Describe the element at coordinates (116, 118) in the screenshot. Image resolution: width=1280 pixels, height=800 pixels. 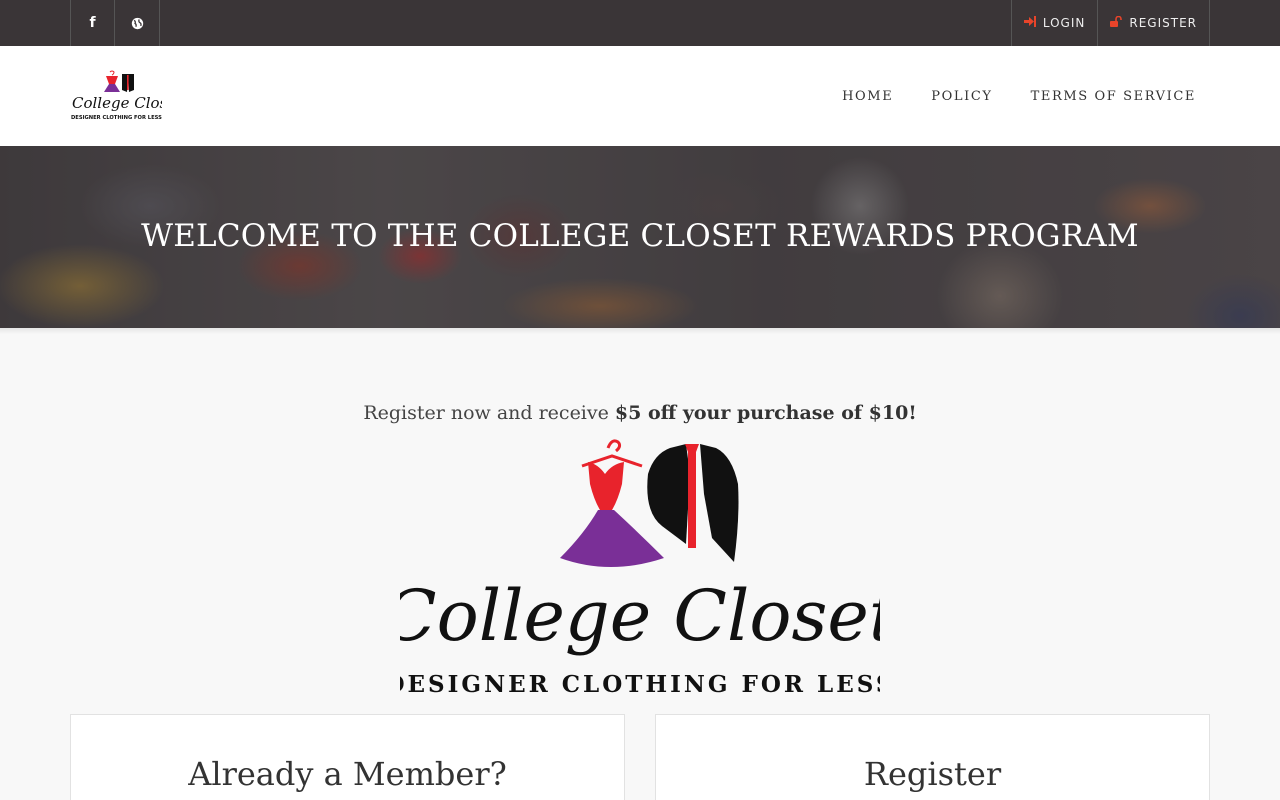
I see `svg-text: DESIGNER CLOTHING FOR LESS` at that location.